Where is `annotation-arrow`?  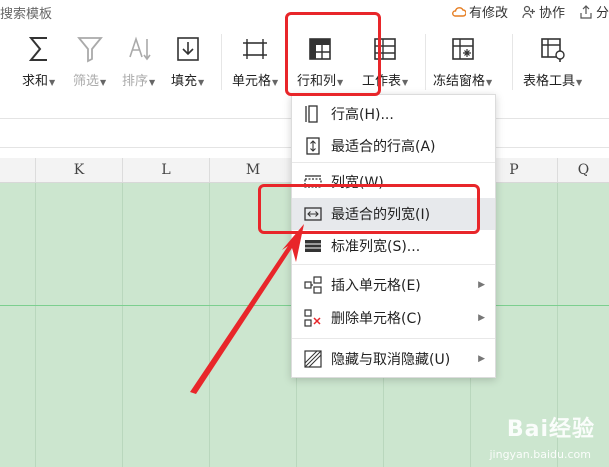
annotation-arrow is located at coordinates (247, 309).